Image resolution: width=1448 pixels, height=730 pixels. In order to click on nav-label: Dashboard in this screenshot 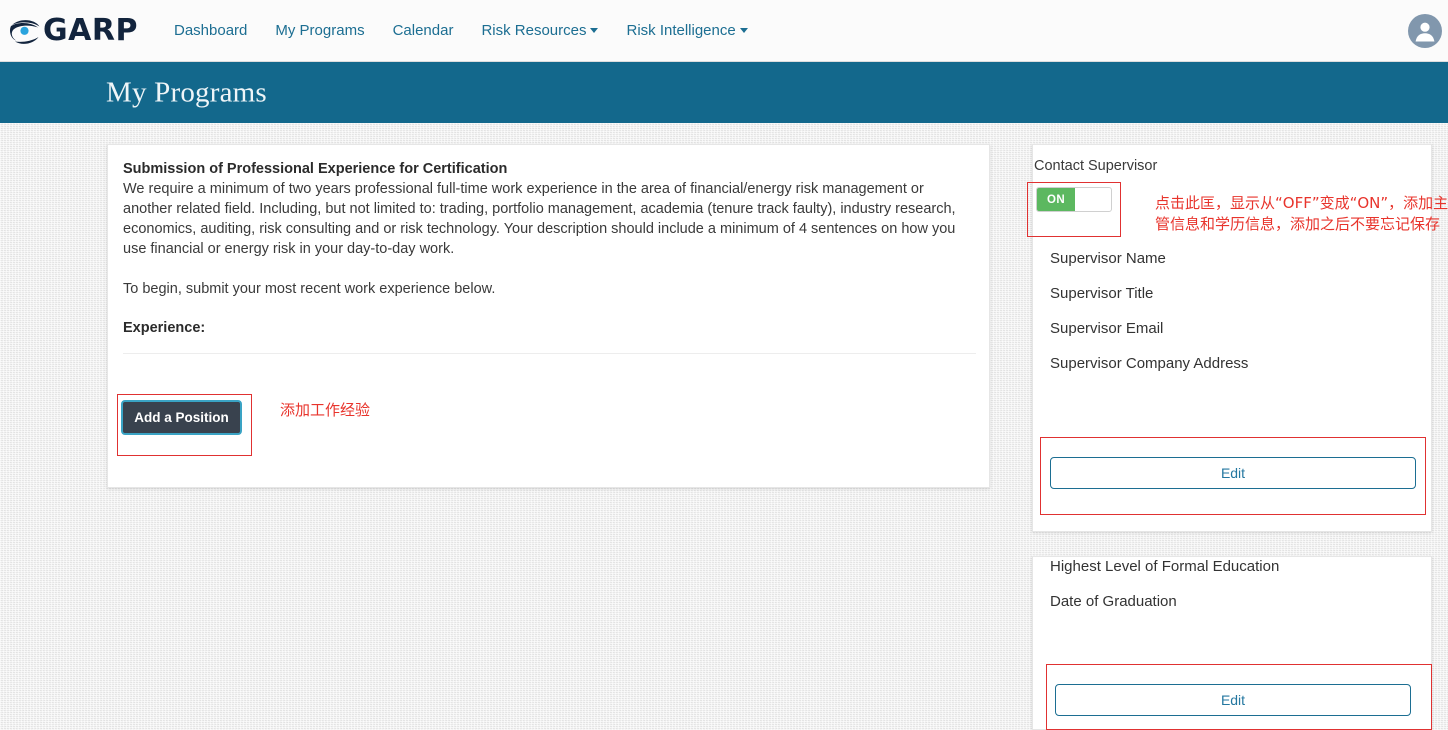, I will do `click(211, 30)`.